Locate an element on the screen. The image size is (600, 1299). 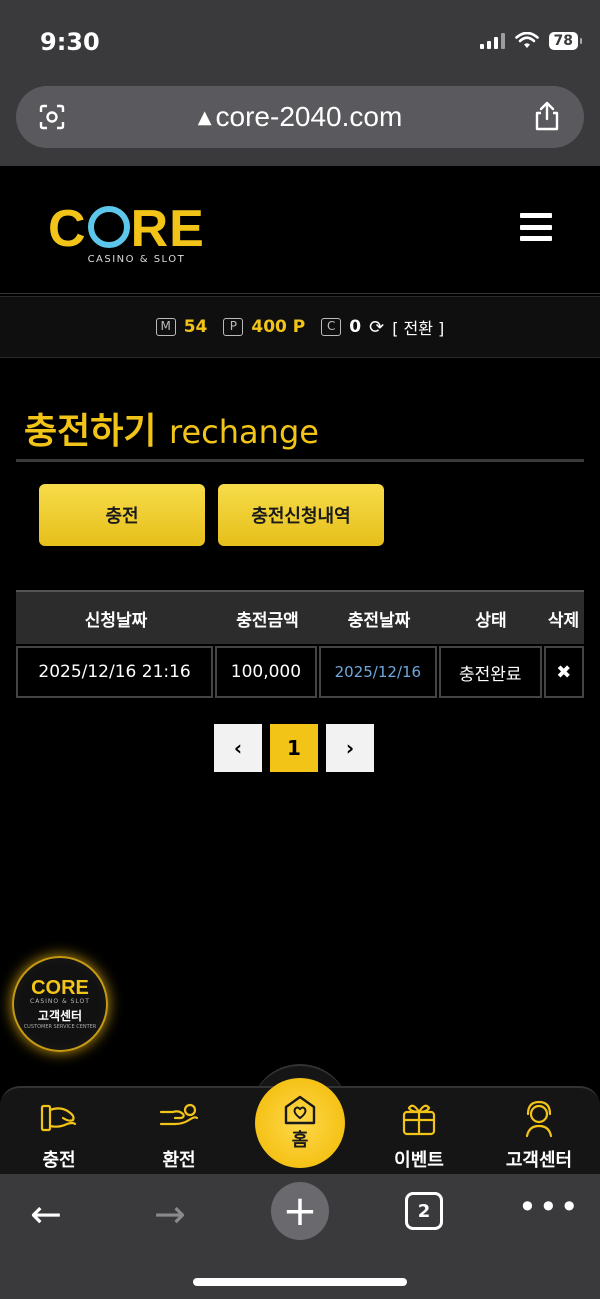
home-heart-icon is located at coordinates (300, 1110).